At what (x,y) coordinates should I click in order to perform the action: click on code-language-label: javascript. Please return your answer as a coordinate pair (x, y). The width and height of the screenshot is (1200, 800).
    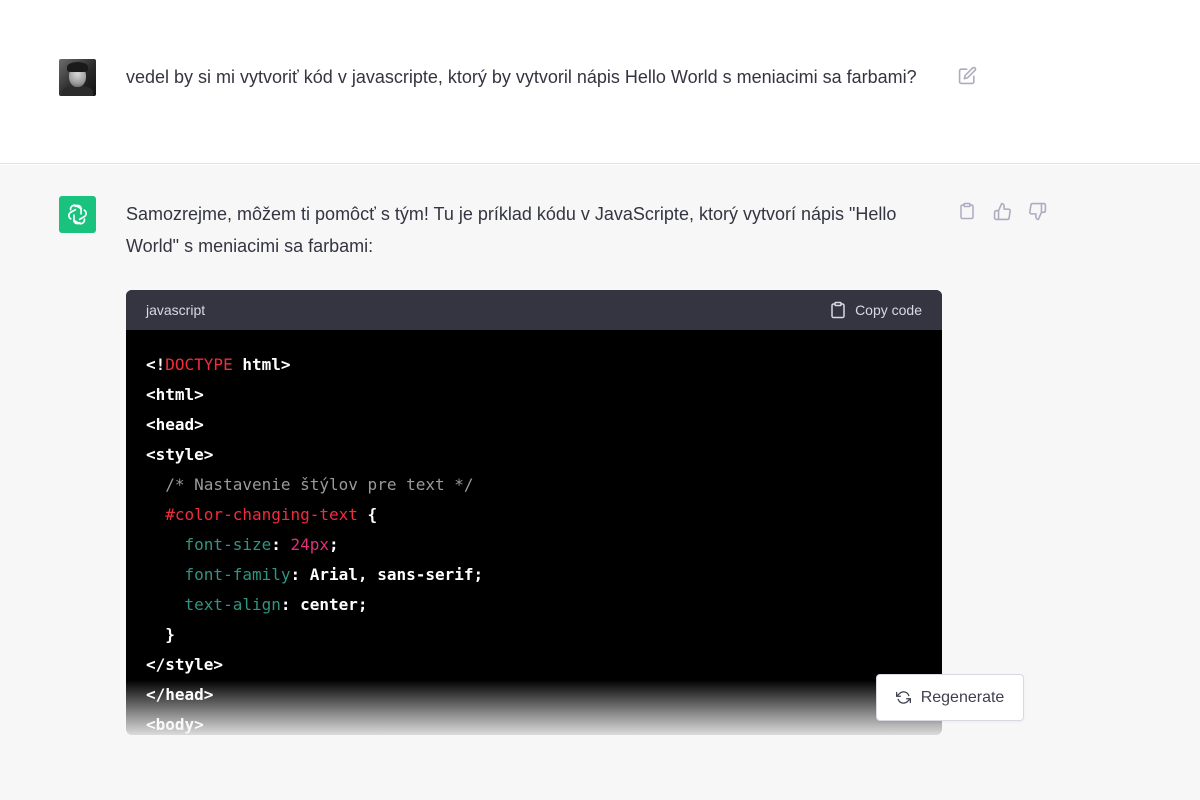
    Looking at the image, I should click on (176, 310).